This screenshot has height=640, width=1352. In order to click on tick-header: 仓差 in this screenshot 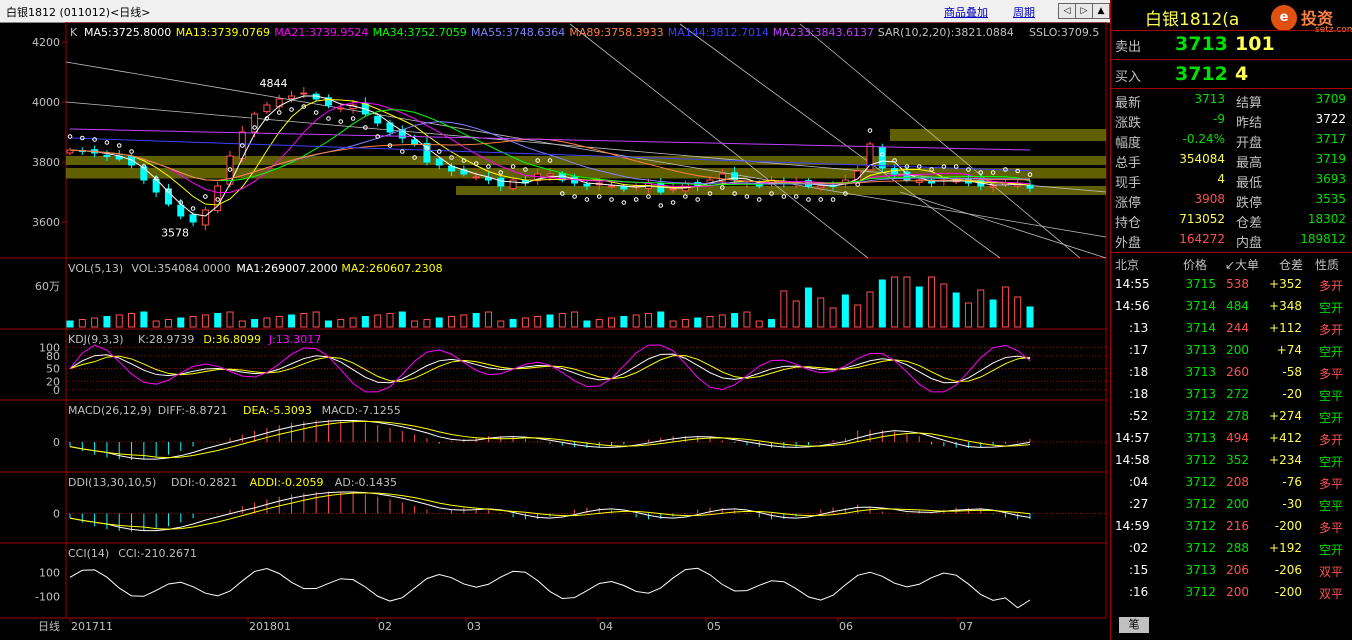, I will do `click(1291, 265)`.